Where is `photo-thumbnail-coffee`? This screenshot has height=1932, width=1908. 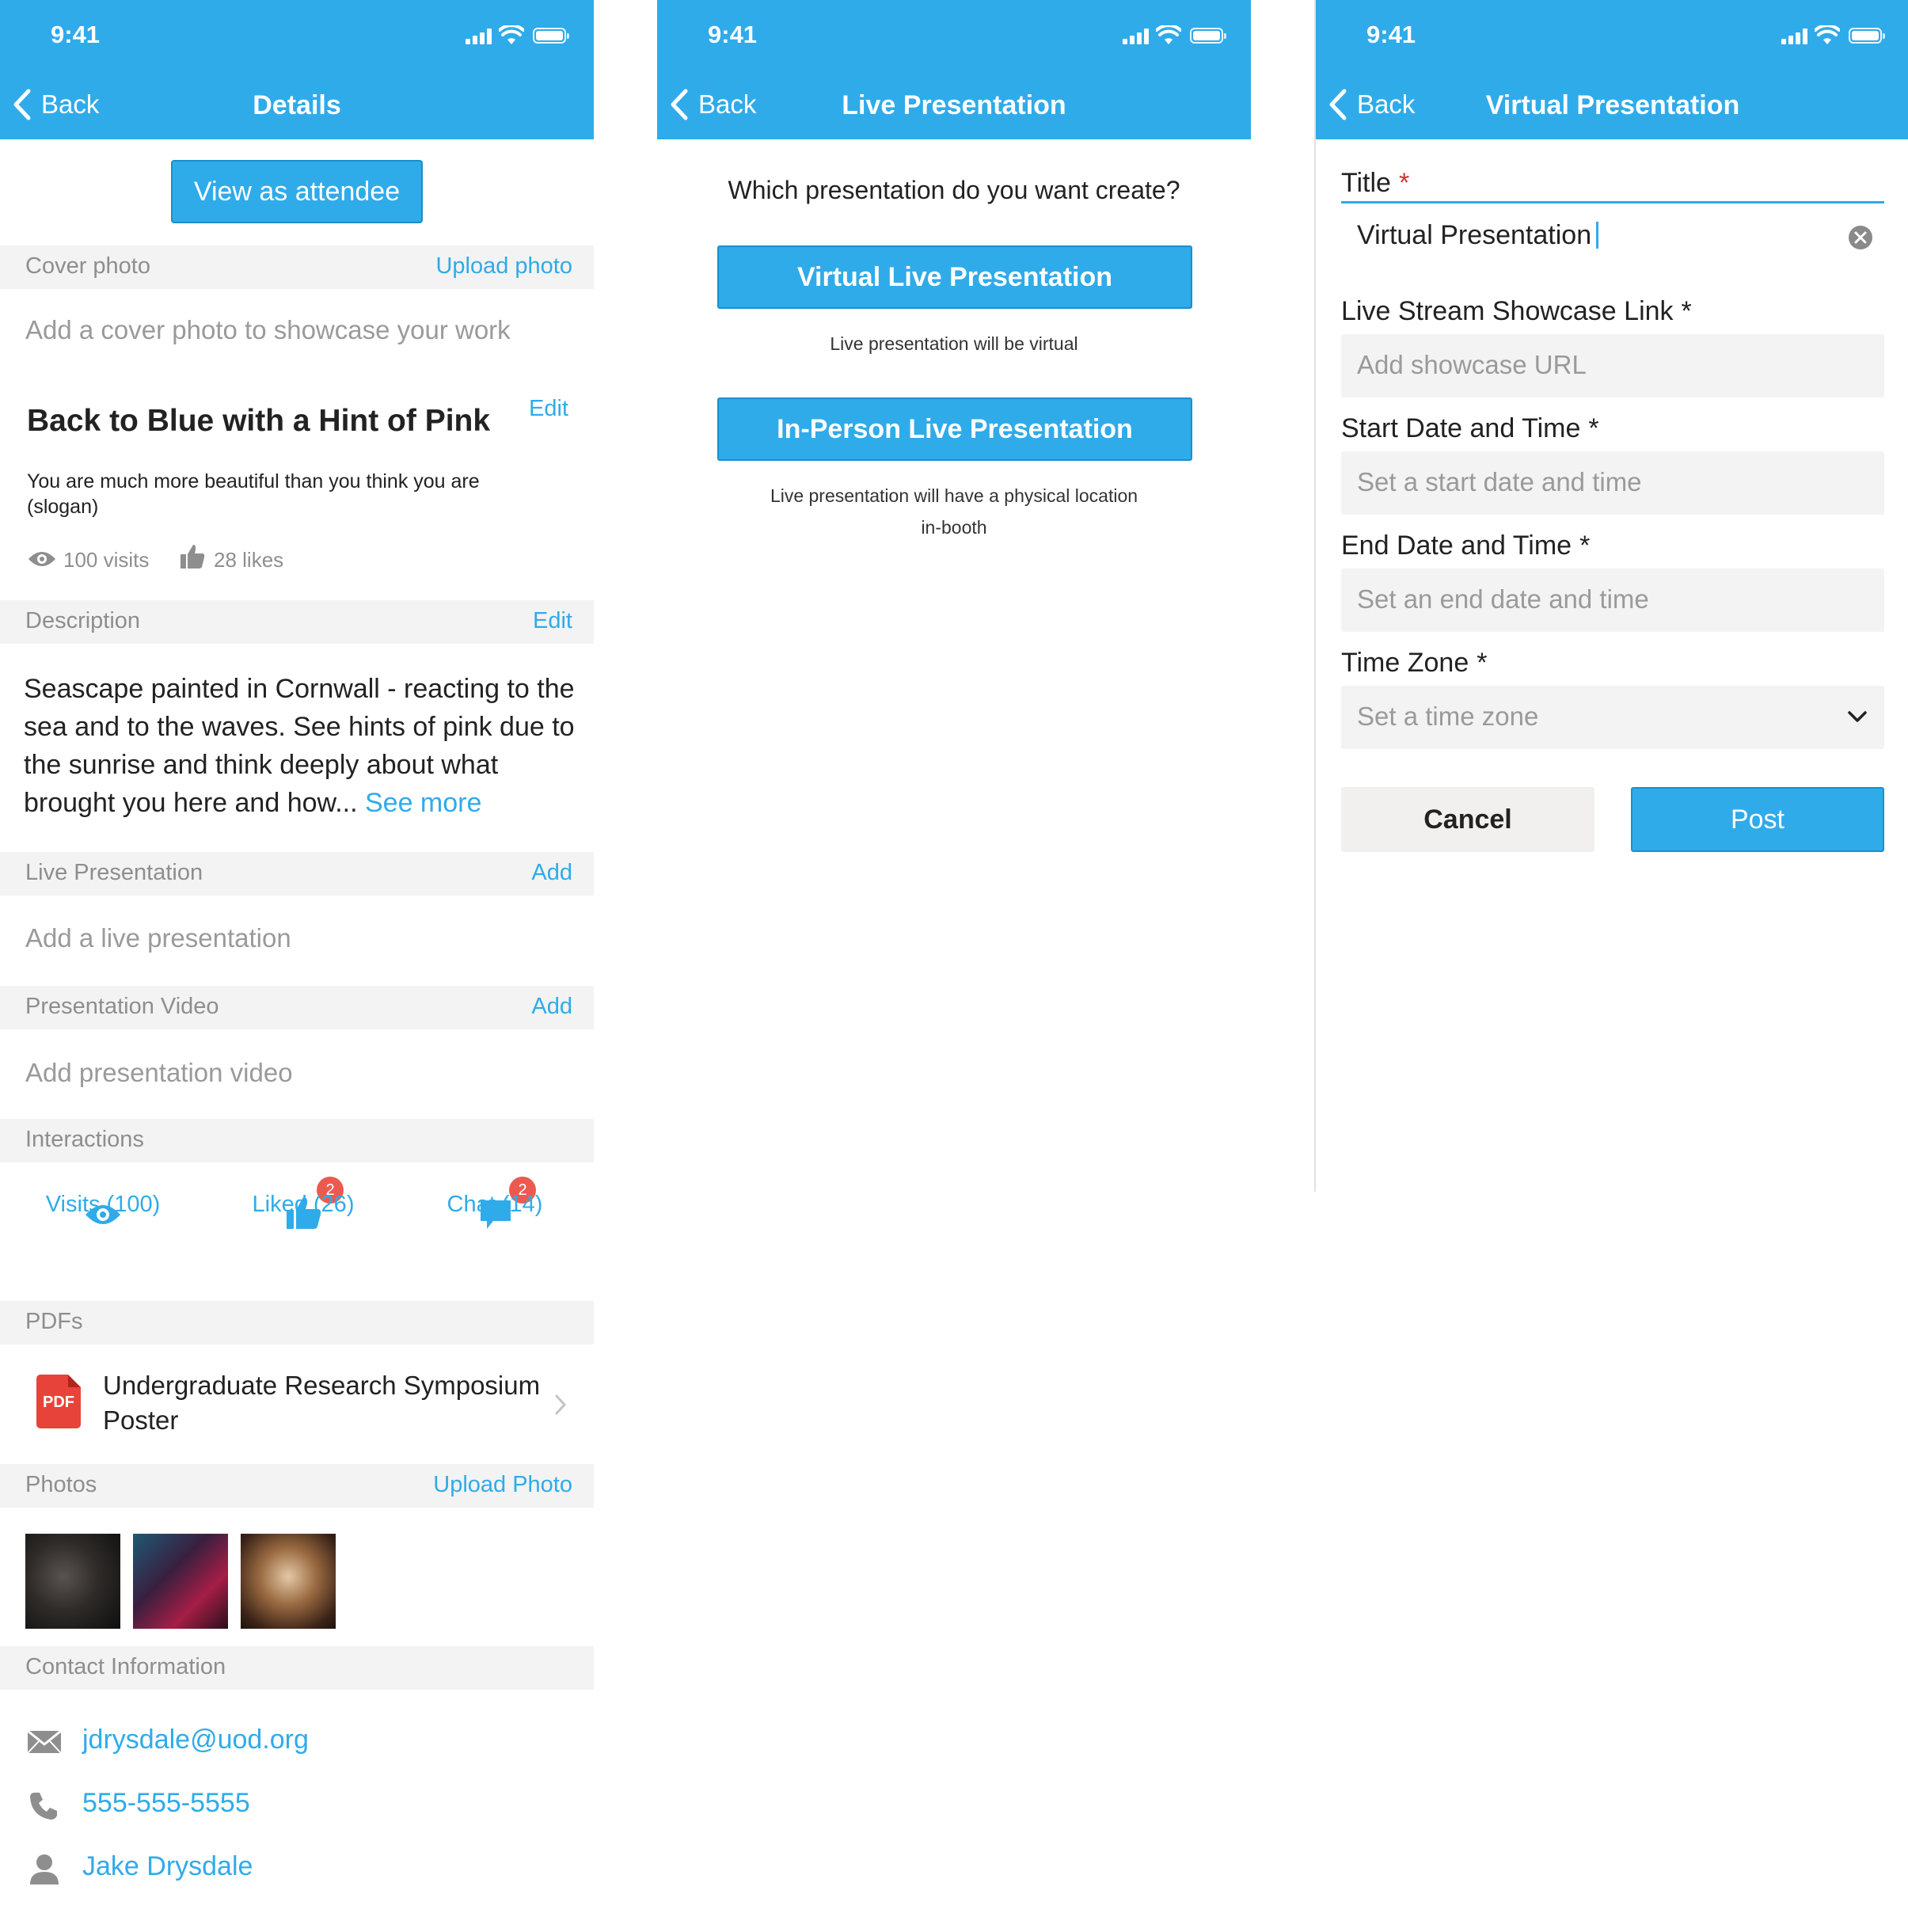
photo-thumbnail-coffee is located at coordinates (288, 1582).